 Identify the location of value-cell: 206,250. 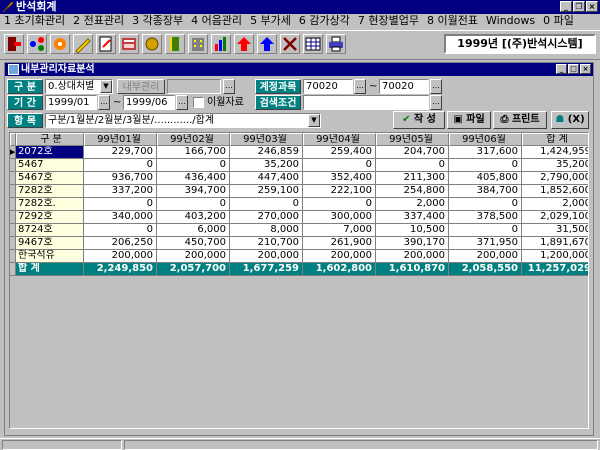
(120, 243).